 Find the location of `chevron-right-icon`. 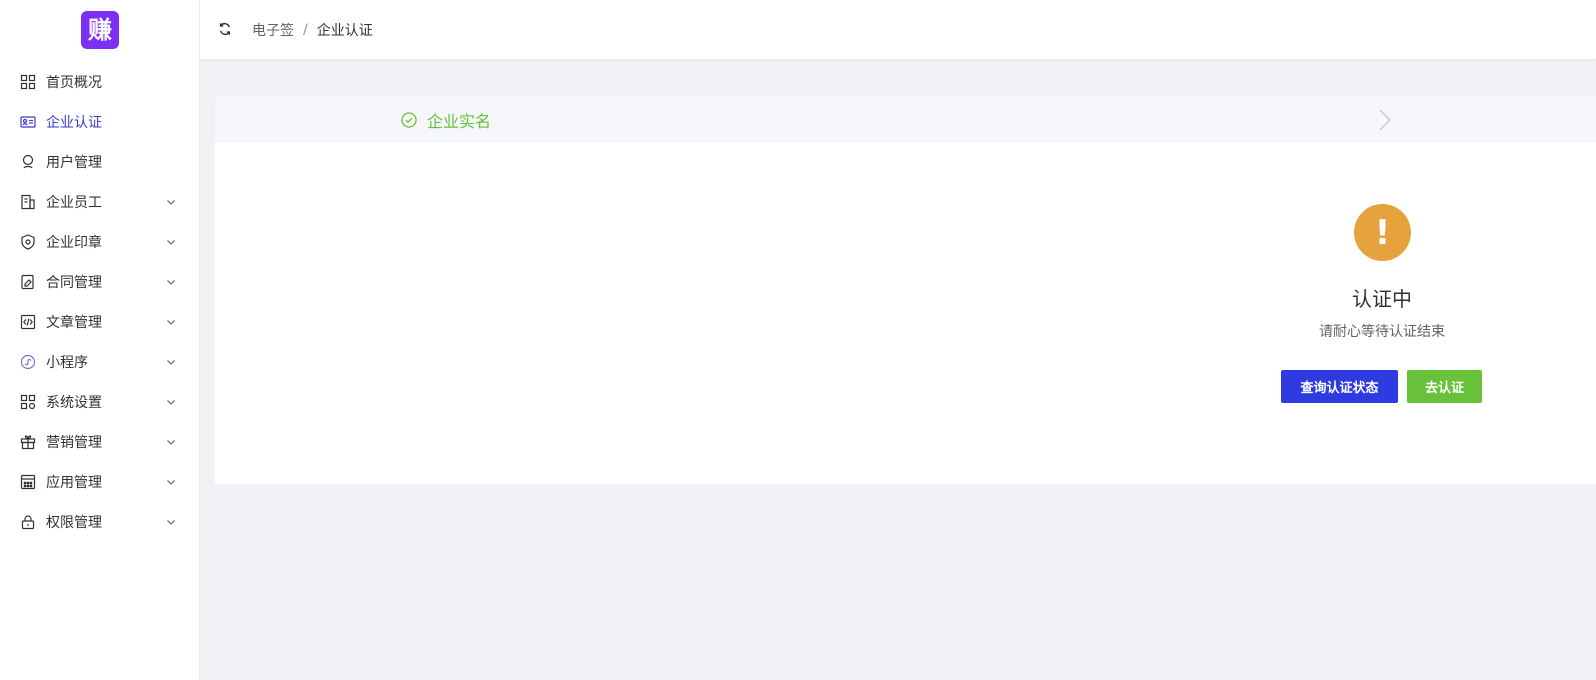

chevron-right-icon is located at coordinates (1385, 120).